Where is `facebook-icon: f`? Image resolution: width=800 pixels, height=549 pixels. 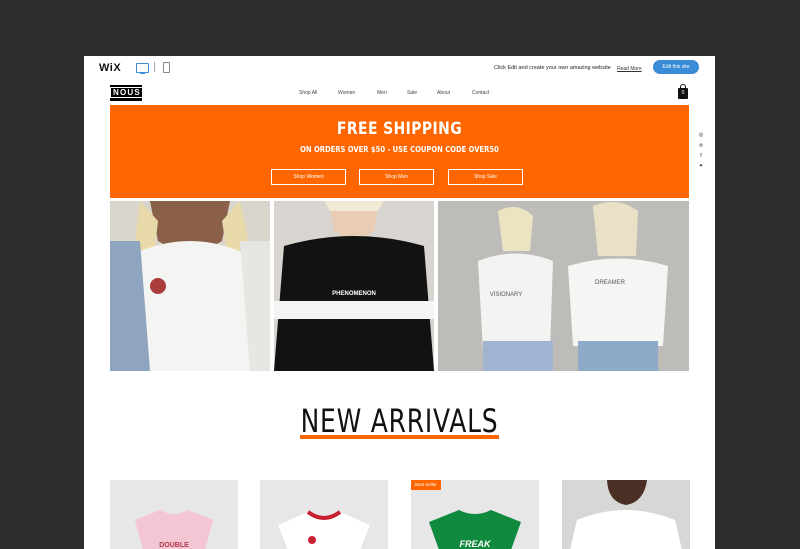
facebook-icon: f is located at coordinates (701, 156).